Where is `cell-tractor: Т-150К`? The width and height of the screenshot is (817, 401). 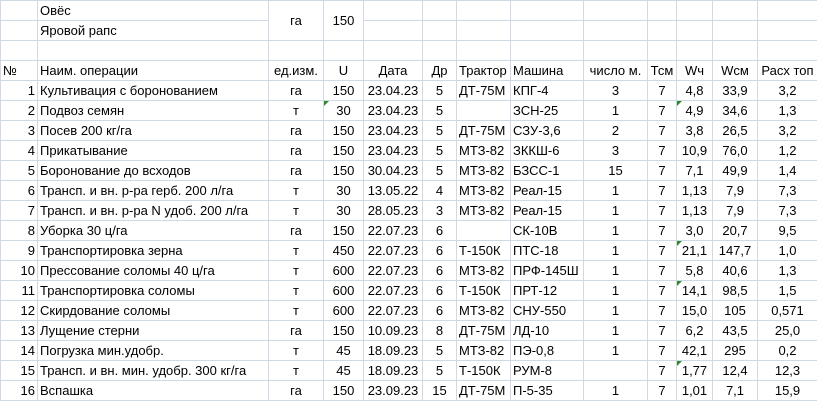
cell-tractor: Т-150К is located at coordinates (483, 370).